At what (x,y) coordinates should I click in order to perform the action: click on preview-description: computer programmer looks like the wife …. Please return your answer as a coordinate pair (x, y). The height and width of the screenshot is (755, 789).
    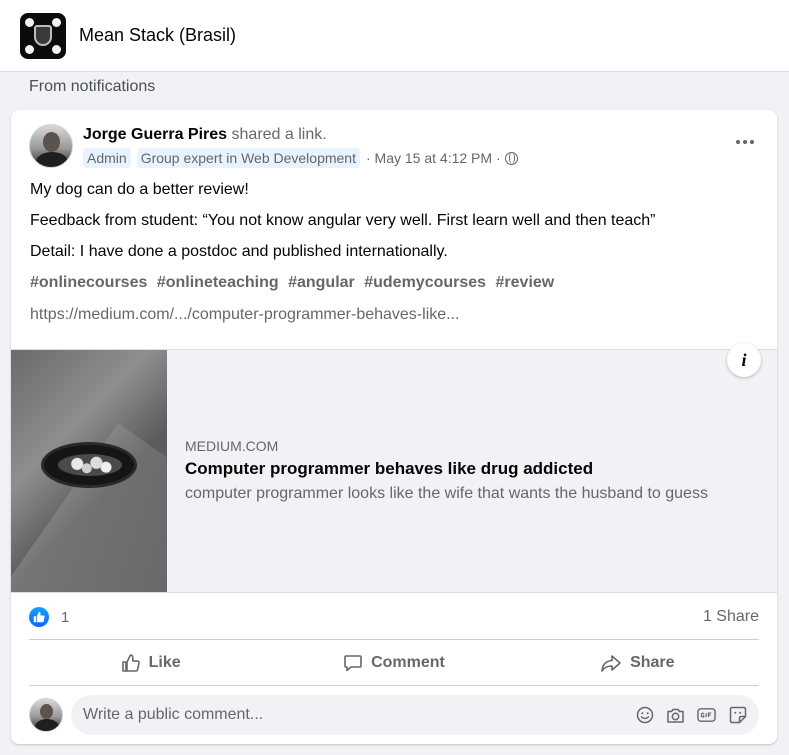
    Looking at the image, I should click on (446, 493).